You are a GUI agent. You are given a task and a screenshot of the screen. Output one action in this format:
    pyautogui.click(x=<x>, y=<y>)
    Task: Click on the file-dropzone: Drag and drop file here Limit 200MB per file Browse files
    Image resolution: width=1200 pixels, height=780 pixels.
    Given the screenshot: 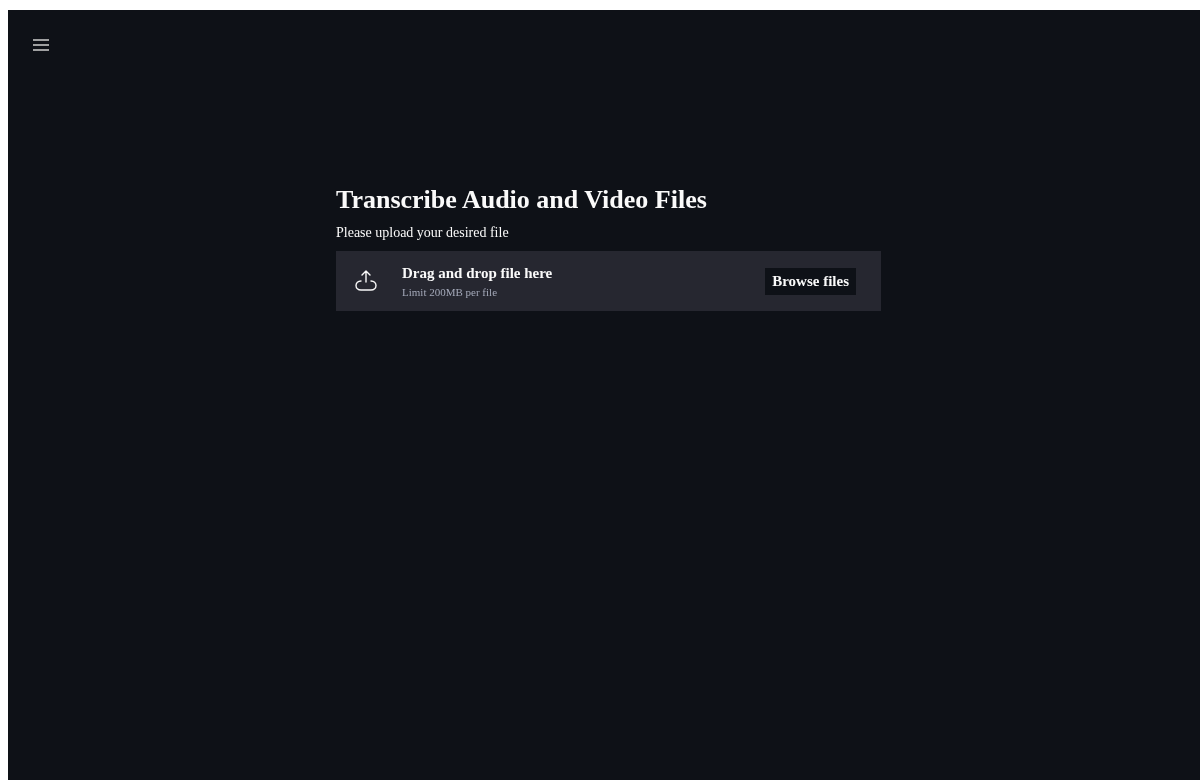 What is the action you would take?
    pyautogui.click(x=608, y=281)
    